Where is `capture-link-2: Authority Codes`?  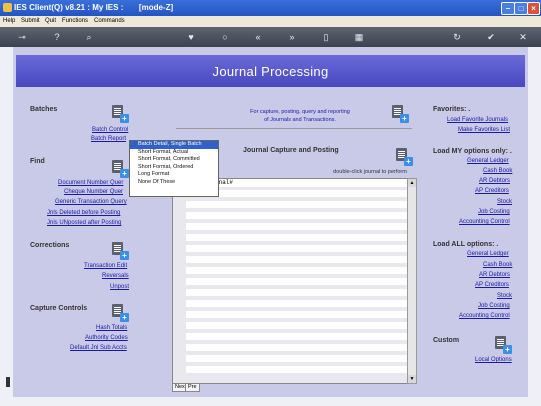 capture-link-2: Authority Codes is located at coordinates (106, 338).